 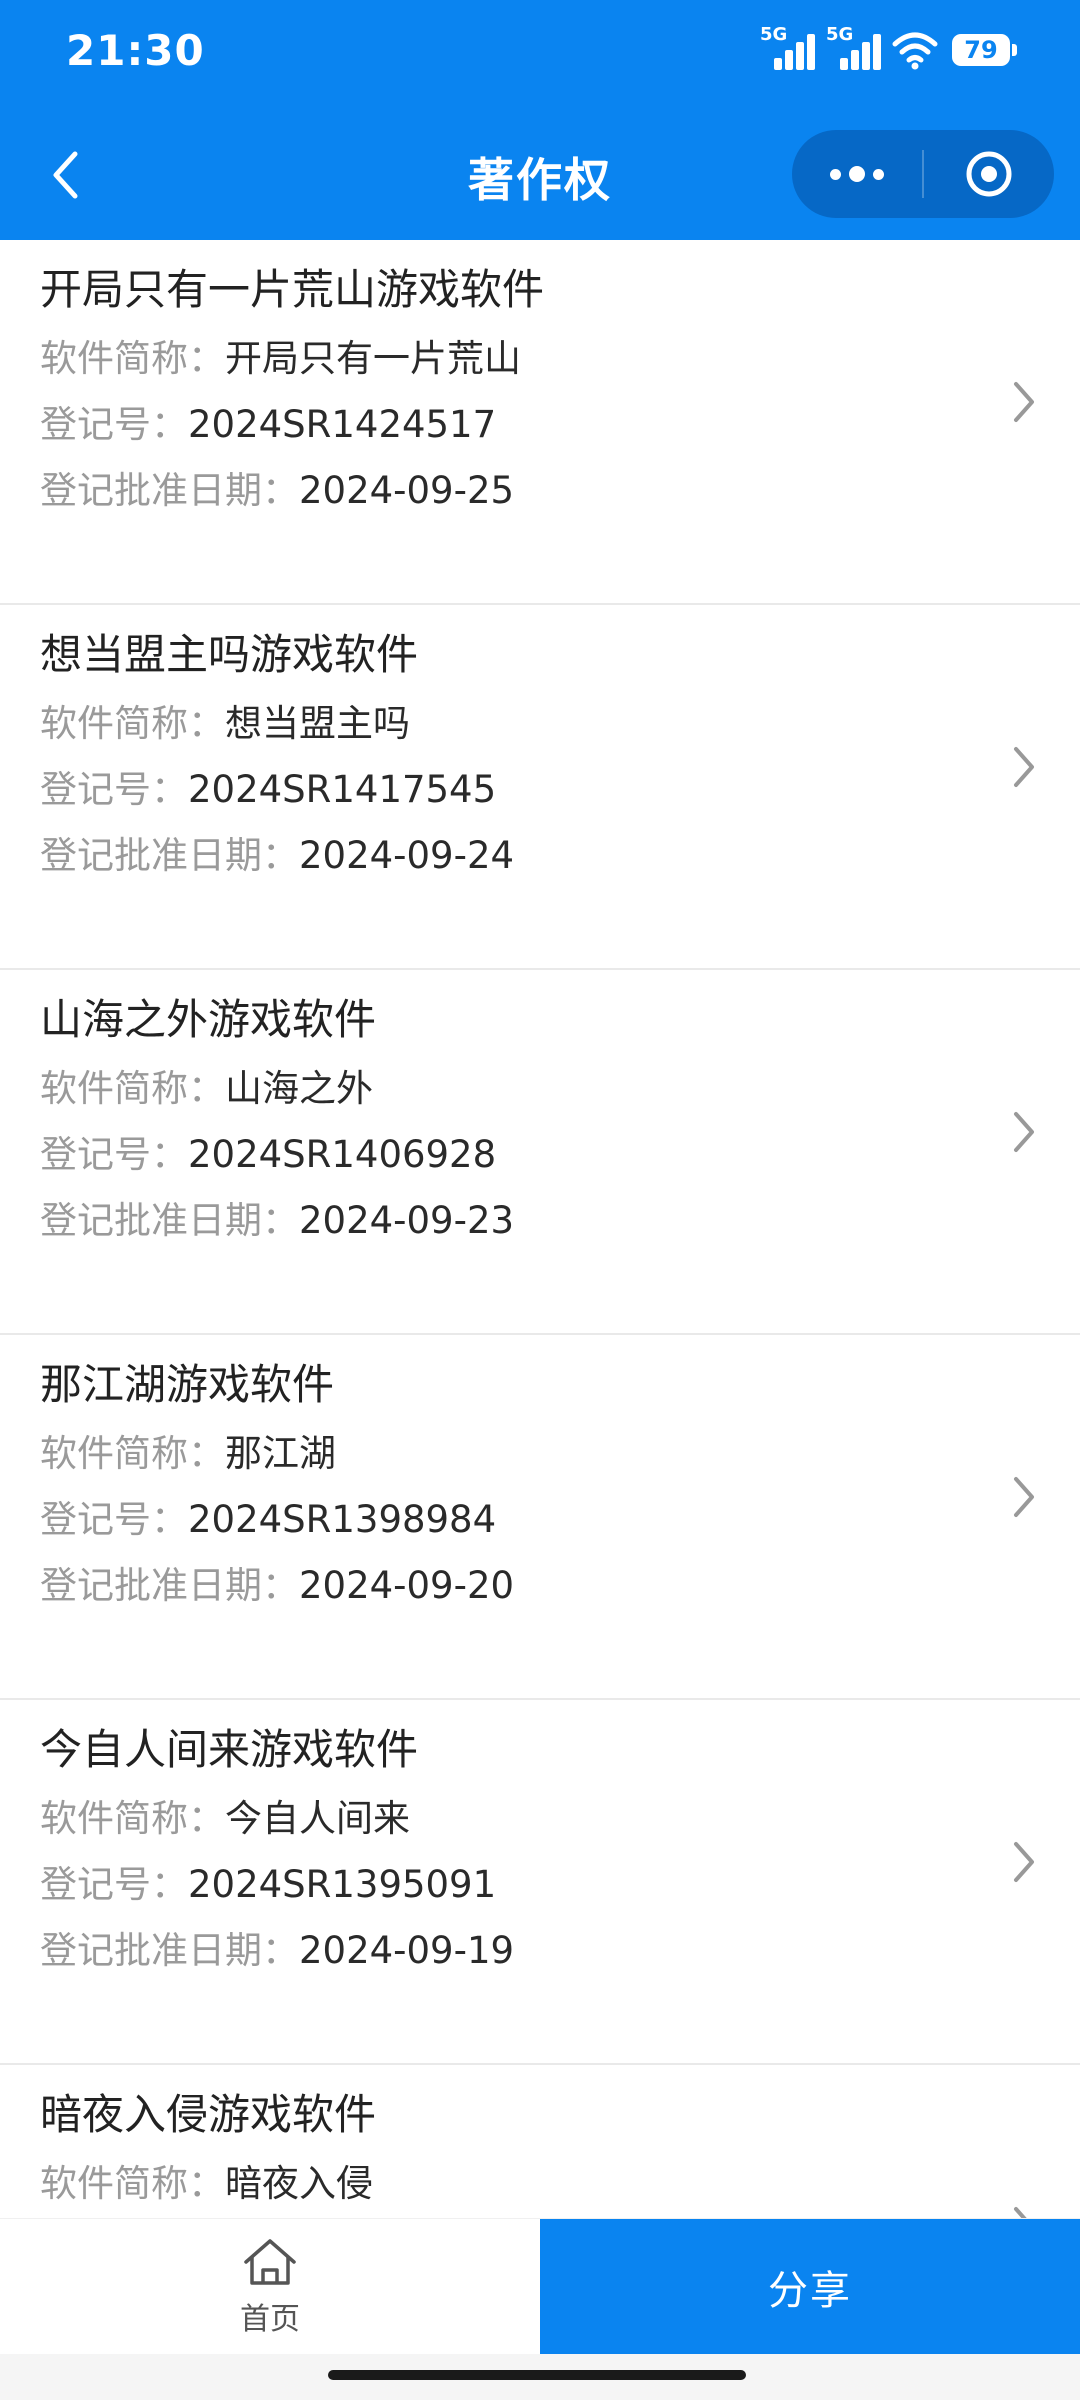 I want to click on item-title: 开局只有一片荒山游戏软件, so click(x=292, y=289).